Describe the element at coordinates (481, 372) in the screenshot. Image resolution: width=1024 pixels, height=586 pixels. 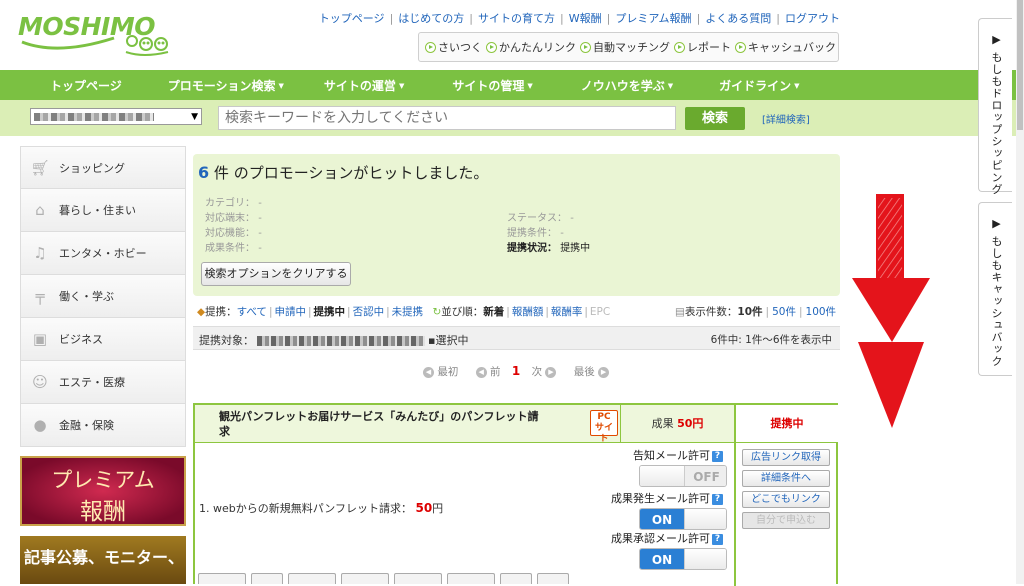
I see `prev-page-icon: ◀` at that location.